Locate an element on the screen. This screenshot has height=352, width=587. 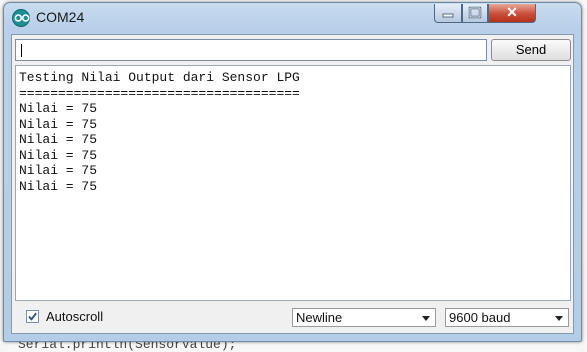
maximize-button is located at coordinates (475, 13).